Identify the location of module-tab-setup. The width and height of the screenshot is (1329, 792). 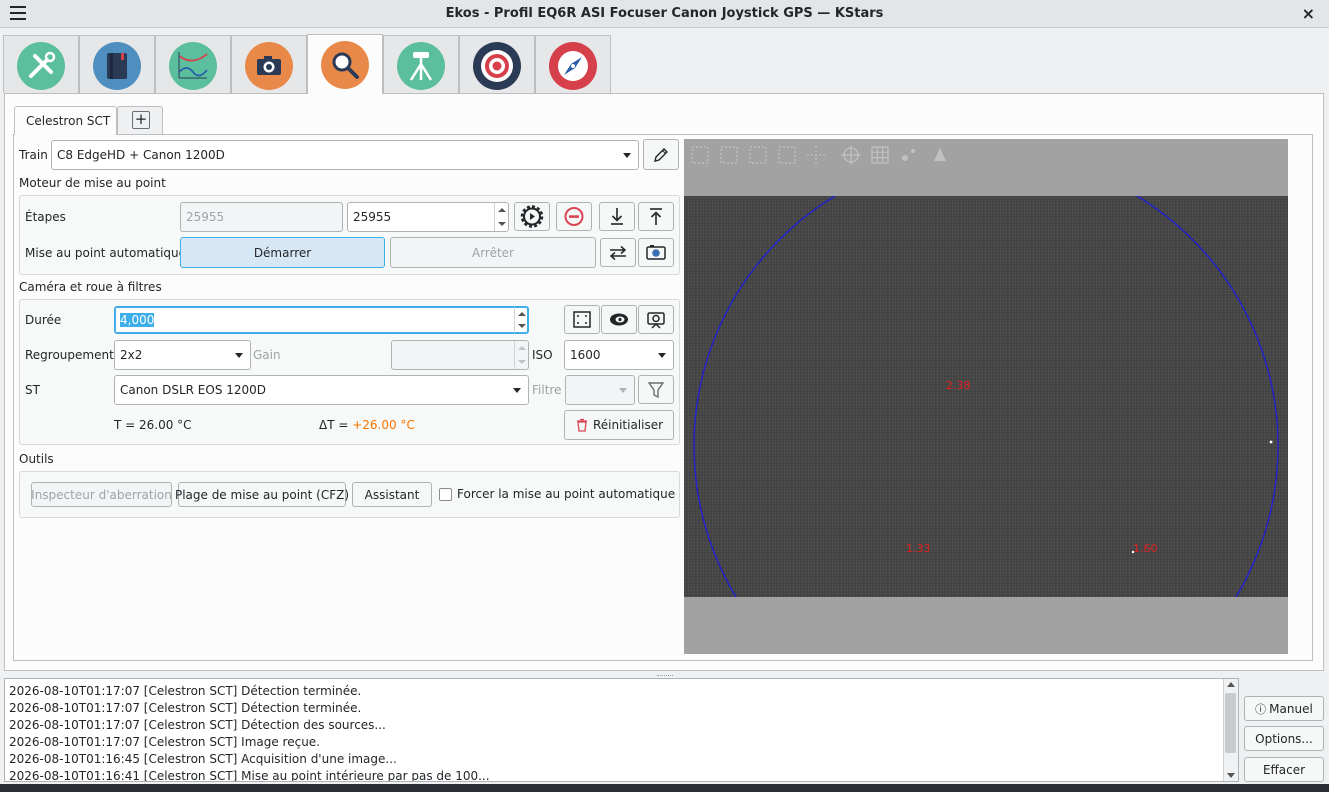
(41, 64).